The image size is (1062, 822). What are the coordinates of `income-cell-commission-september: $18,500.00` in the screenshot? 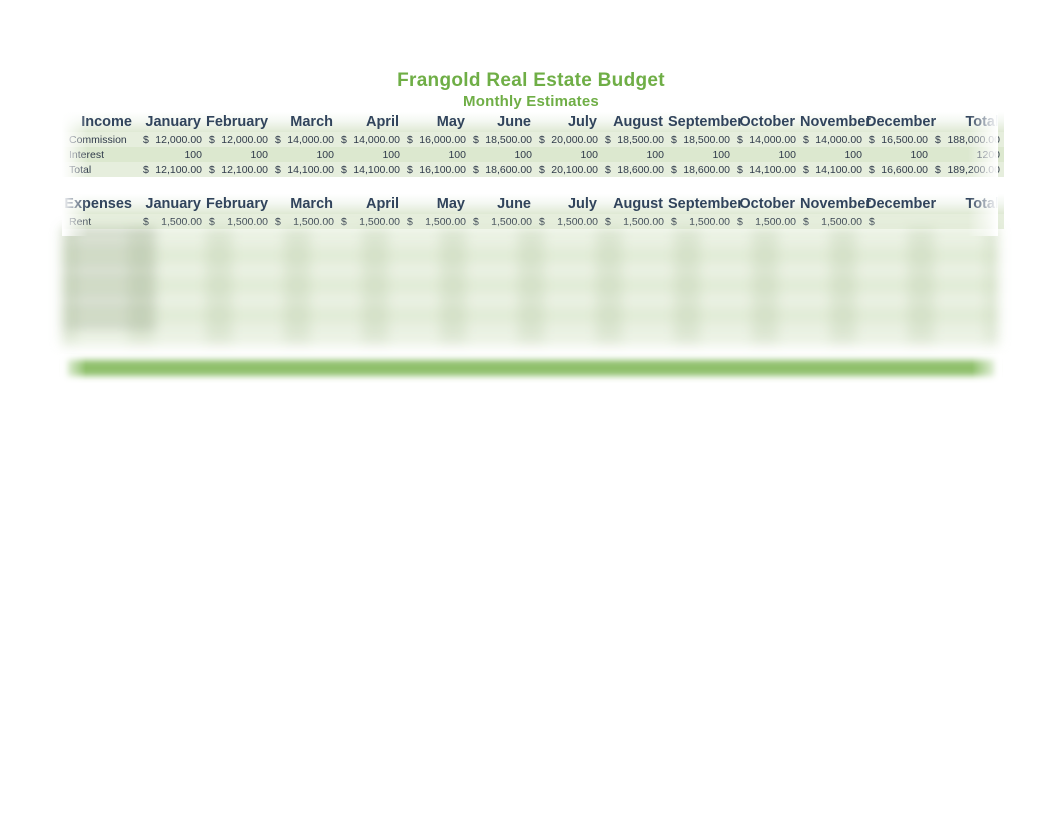 It's located at (701, 139).